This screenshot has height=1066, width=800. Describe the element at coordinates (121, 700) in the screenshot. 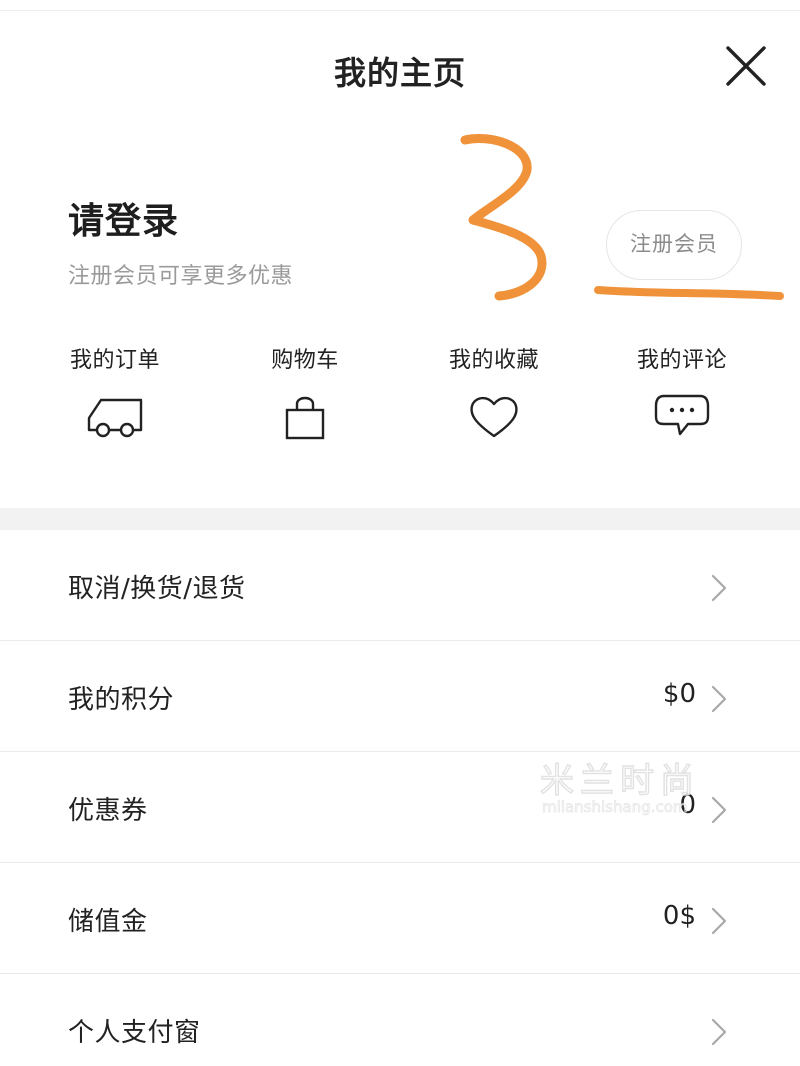

I see `menu-item-label: 我的积分` at that location.